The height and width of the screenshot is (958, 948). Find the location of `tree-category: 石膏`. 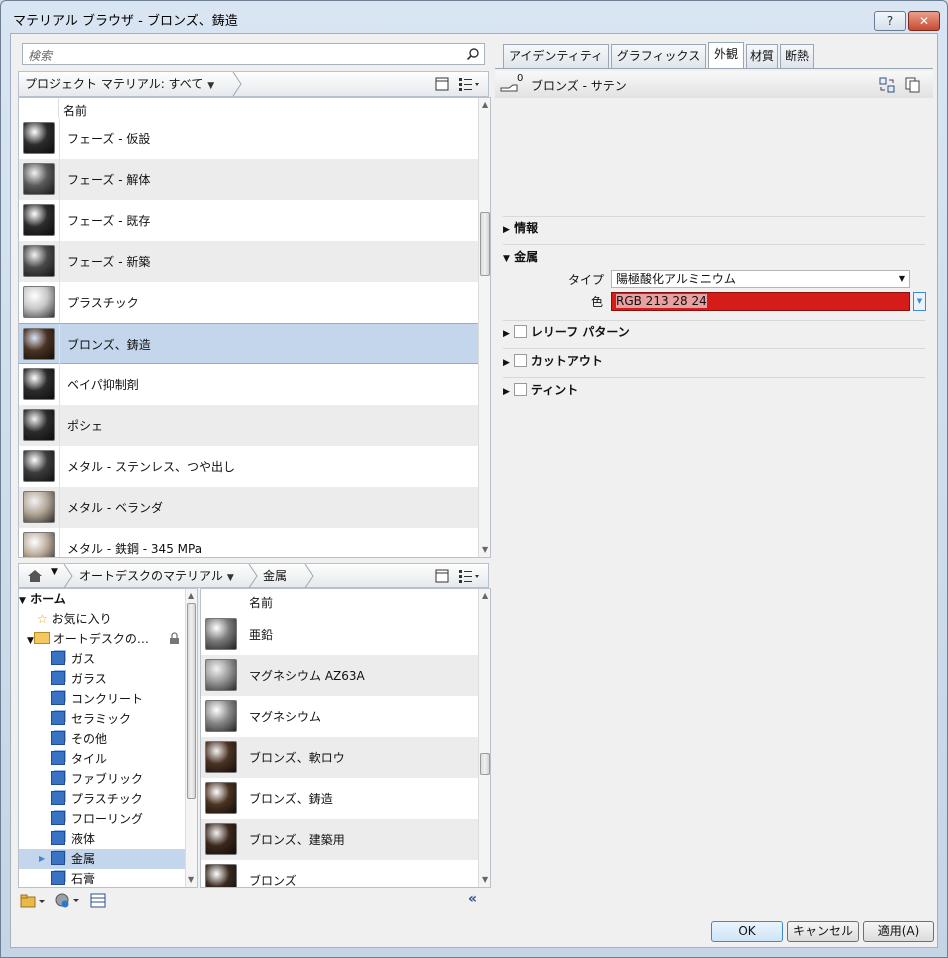

tree-category: 石膏 is located at coordinates (73, 878).